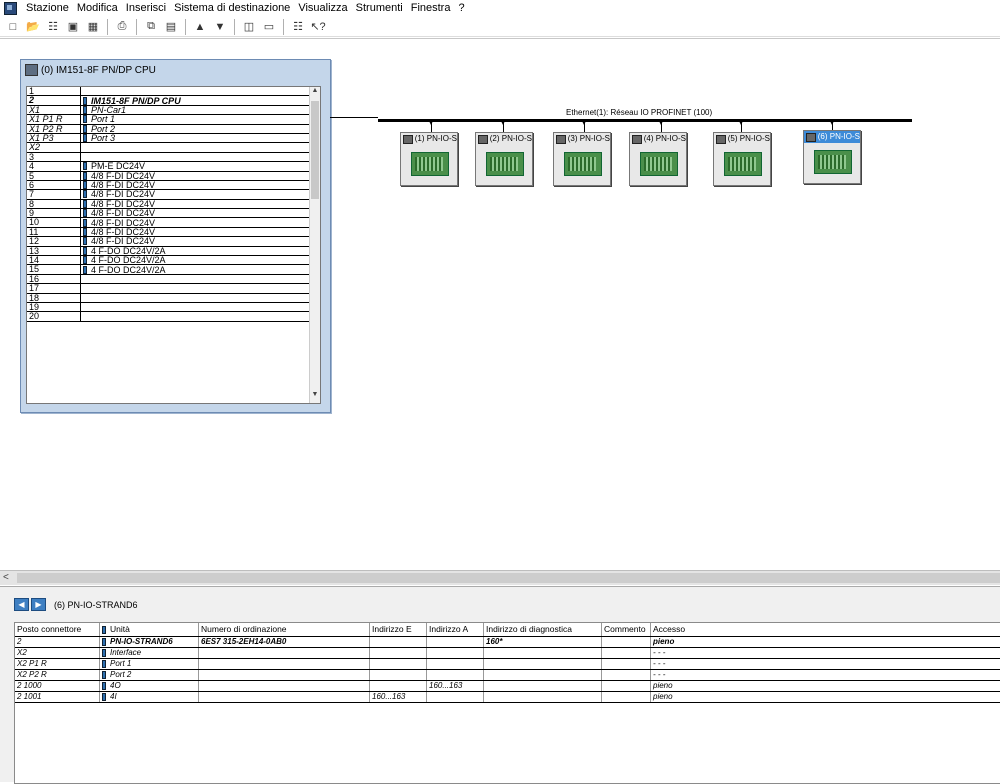  What do you see at coordinates (507, 686) in the screenshot?
I see `detail-row: 2 1000 4O 160...163 pieno` at bounding box center [507, 686].